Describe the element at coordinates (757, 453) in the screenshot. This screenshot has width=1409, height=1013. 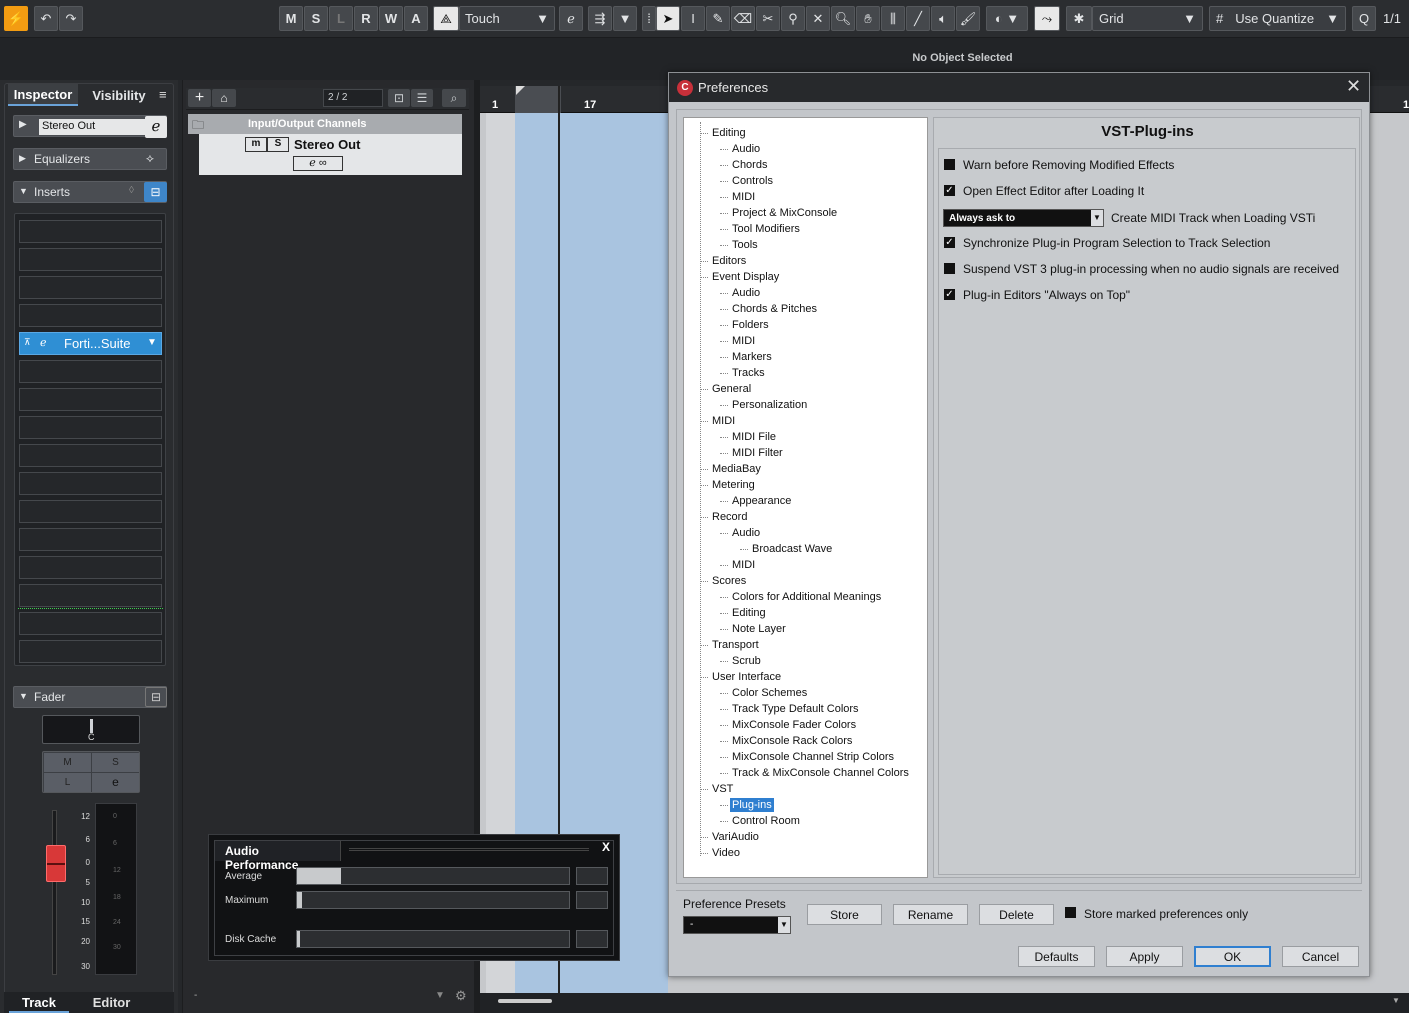
I see `tree-item-midi-filter: MIDI Filter` at that location.